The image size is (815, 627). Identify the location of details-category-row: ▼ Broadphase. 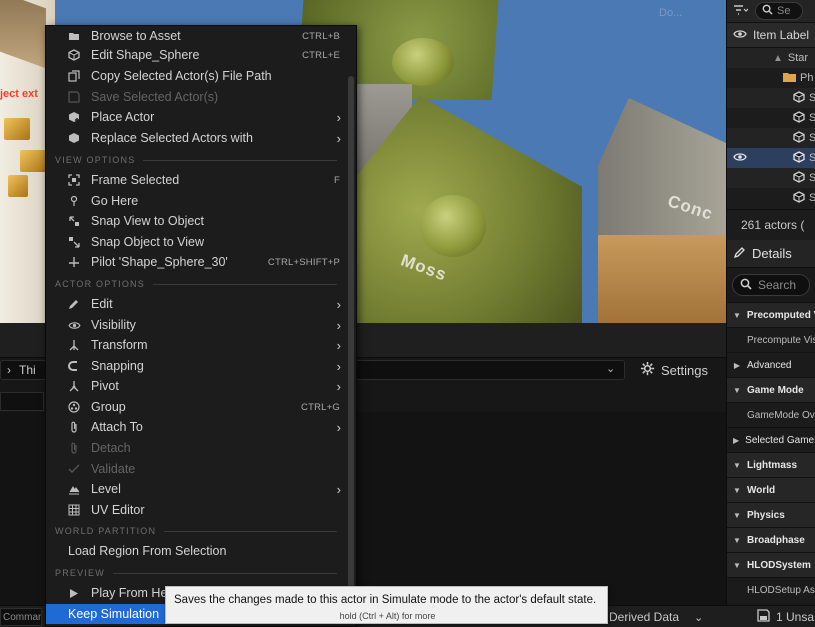
(771, 539).